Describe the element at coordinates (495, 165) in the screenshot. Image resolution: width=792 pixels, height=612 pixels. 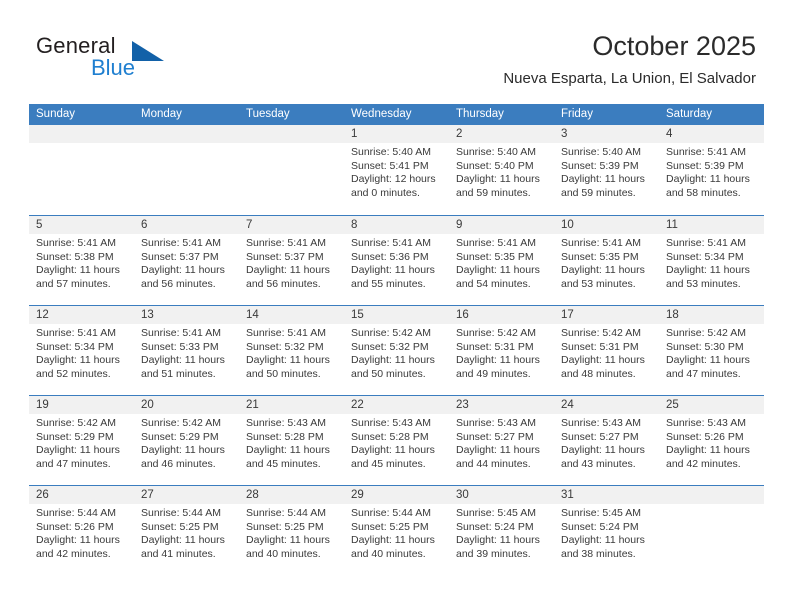
I see `sunset-text: Sunset: 5:40 PM` at that location.